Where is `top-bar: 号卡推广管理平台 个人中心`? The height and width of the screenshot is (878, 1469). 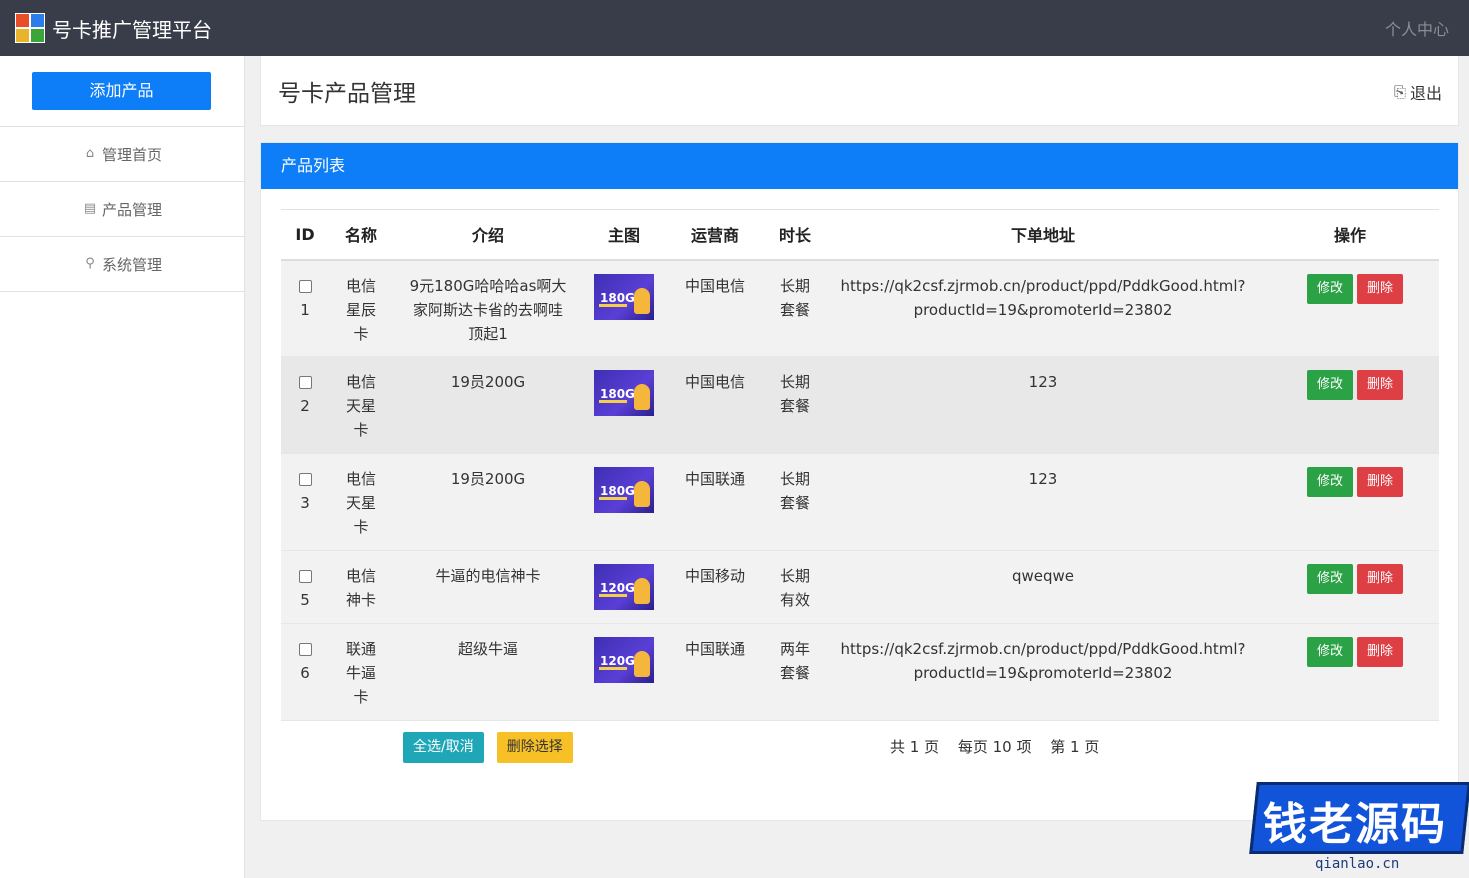 top-bar: 号卡推广管理平台 个人中心 is located at coordinates (734, 28).